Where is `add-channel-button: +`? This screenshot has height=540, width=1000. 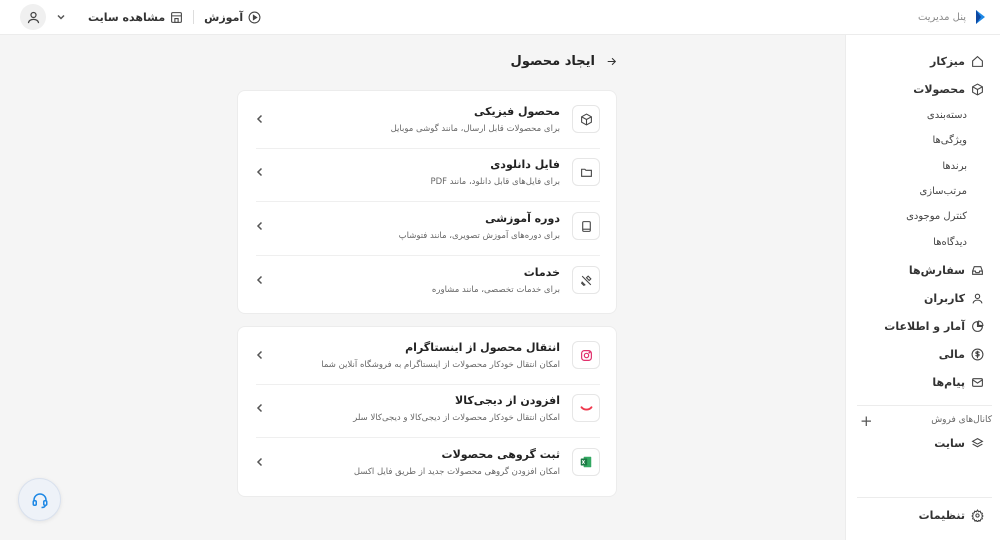 add-channel-button: + is located at coordinates (866, 421).